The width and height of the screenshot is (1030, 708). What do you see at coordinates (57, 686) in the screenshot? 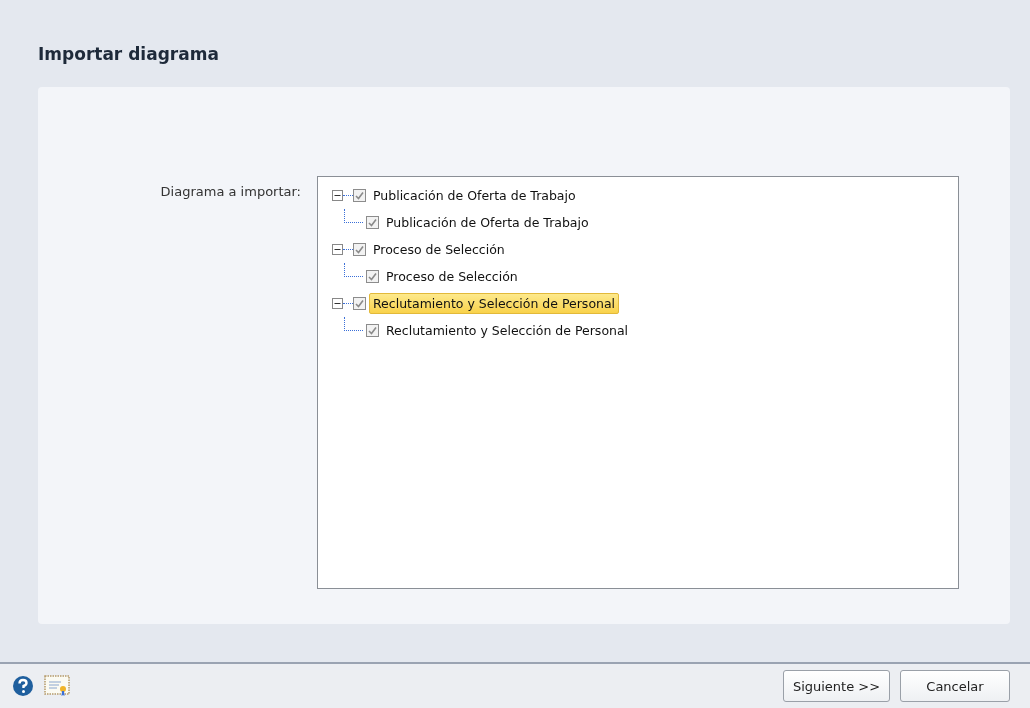
I see `certificate-icon` at bounding box center [57, 686].